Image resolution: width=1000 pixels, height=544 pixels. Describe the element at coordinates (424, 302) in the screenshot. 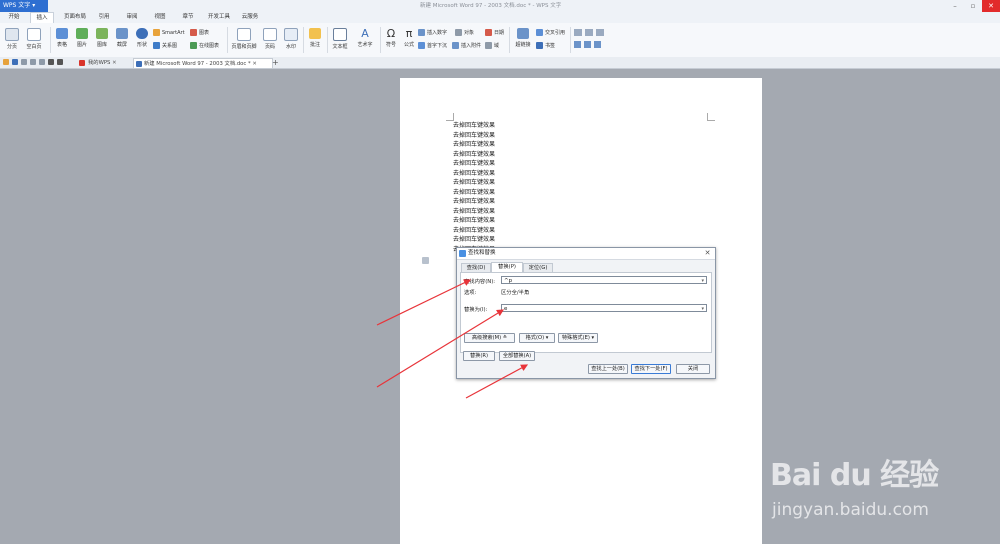

I see `arrow-to-find-input` at that location.